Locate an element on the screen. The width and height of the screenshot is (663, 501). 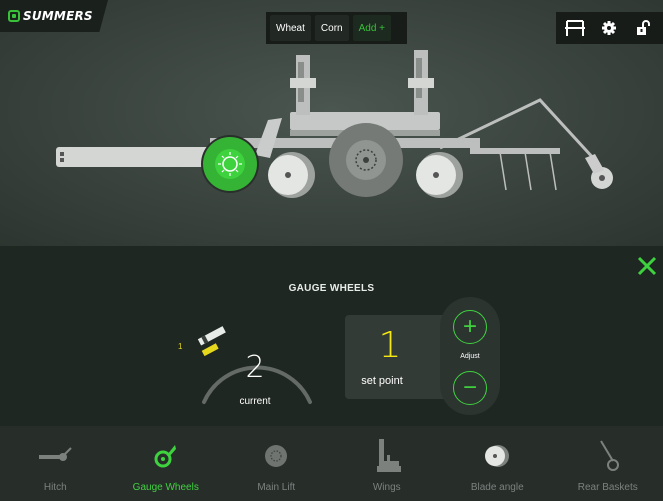
current-value: 2 is located at coordinates (255, 367).